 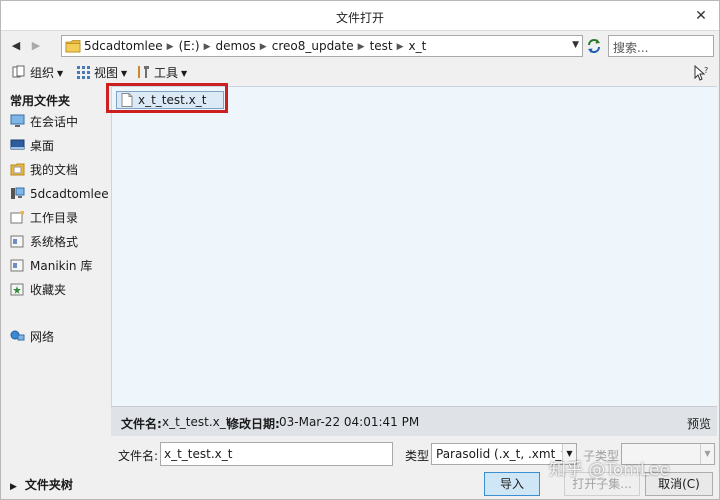 What do you see at coordinates (360, 485) in the screenshot?
I see `footer-row: ▶ 文件夹树 导入 打开子集... 取消(C)` at bounding box center [360, 485].